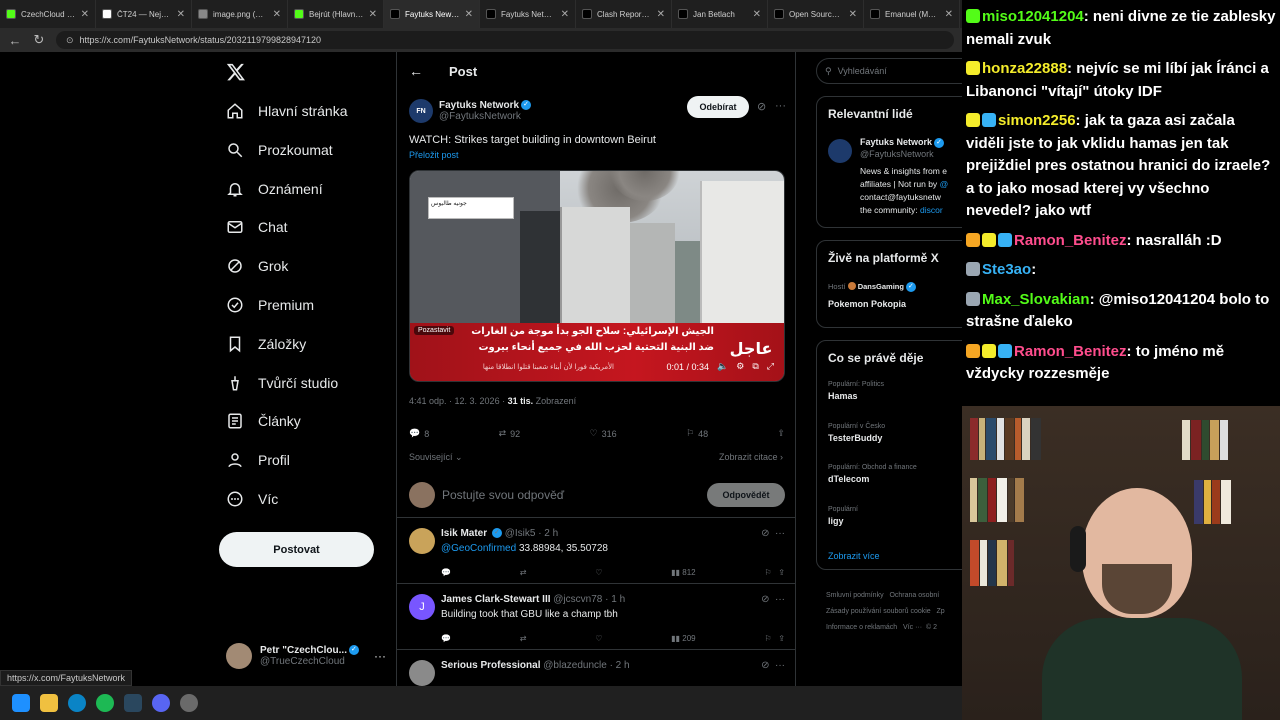 The width and height of the screenshot is (1280, 720). What do you see at coordinates (496, 599) in the screenshot?
I see `reply-author-name: James Clark-Stewart III` at bounding box center [496, 599].